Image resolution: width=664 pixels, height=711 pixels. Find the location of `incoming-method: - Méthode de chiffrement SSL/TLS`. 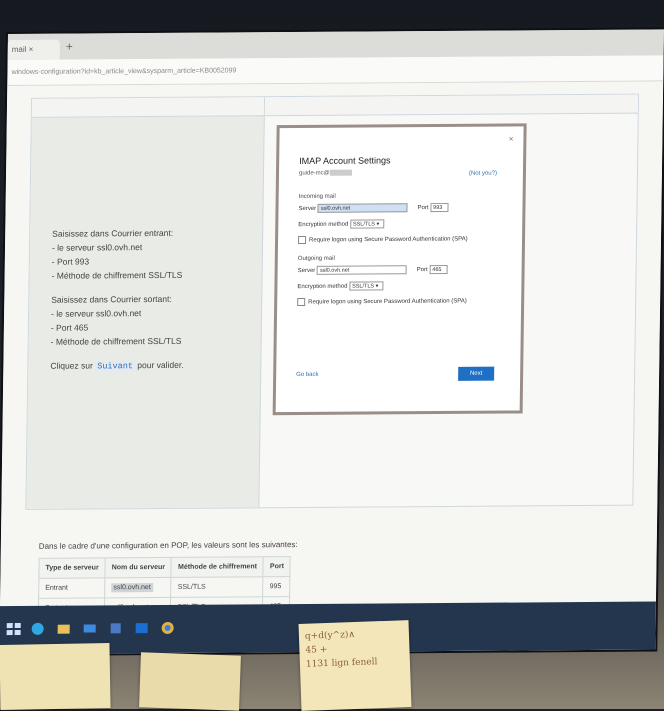

incoming-method: - Méthode de chiffrement SSL/TLS is located at coordinates (117, 275).